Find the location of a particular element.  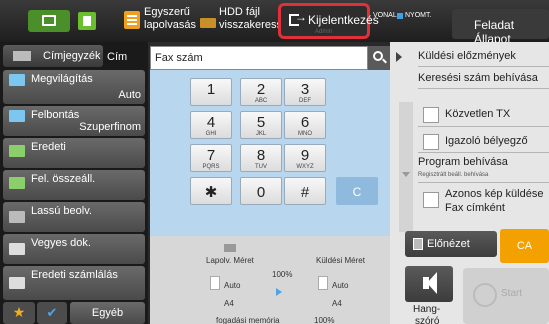

scan-paper-size: A4 is located at coordinates (229, 303).